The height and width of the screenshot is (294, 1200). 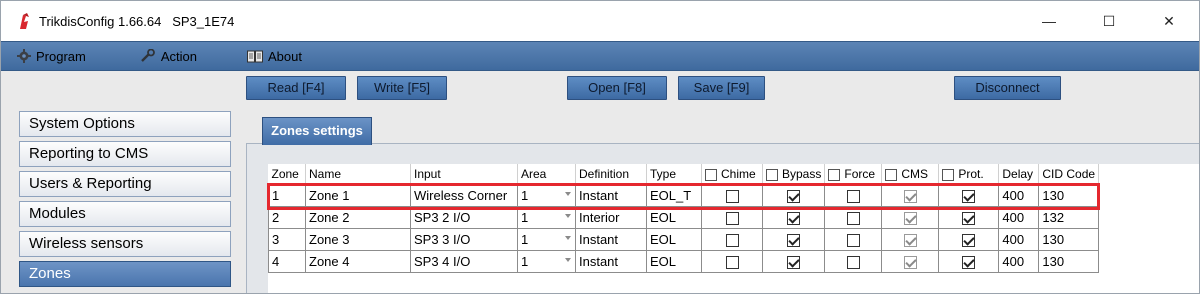 I want to click on zone-cell: 3, so click(x=287, y=239).